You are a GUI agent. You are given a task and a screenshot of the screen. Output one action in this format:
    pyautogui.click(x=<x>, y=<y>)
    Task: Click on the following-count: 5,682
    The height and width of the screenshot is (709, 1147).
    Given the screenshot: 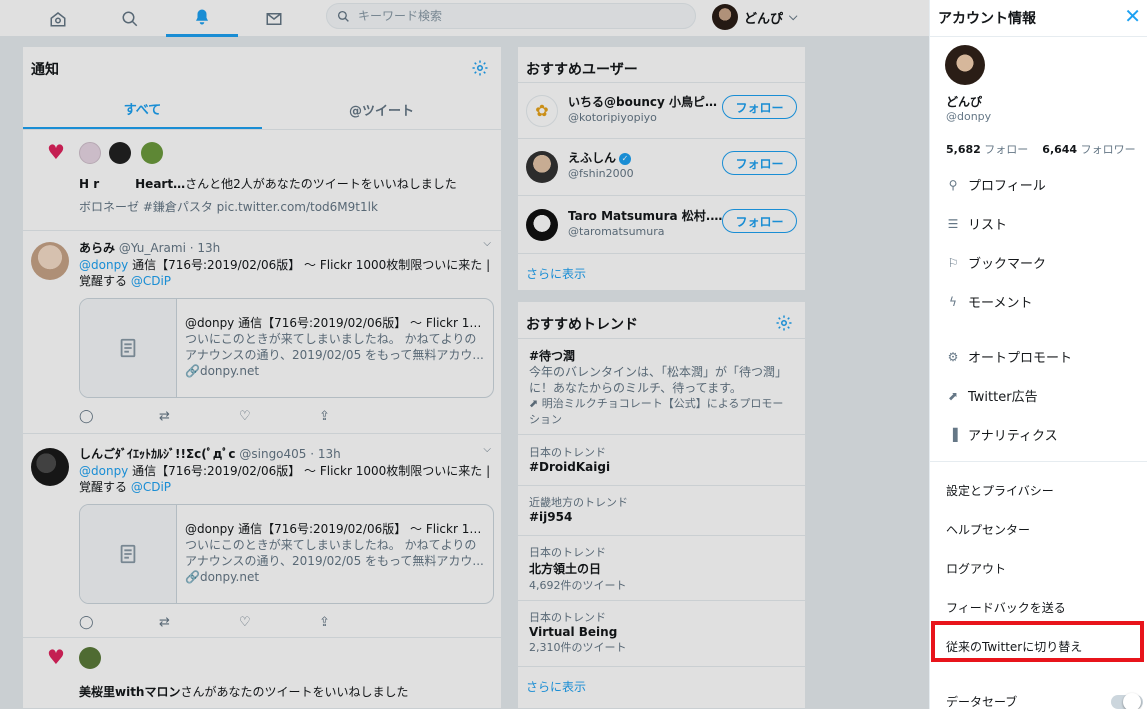 What is the action you would take?
    pyautogui.click(x=963, y=149)
    